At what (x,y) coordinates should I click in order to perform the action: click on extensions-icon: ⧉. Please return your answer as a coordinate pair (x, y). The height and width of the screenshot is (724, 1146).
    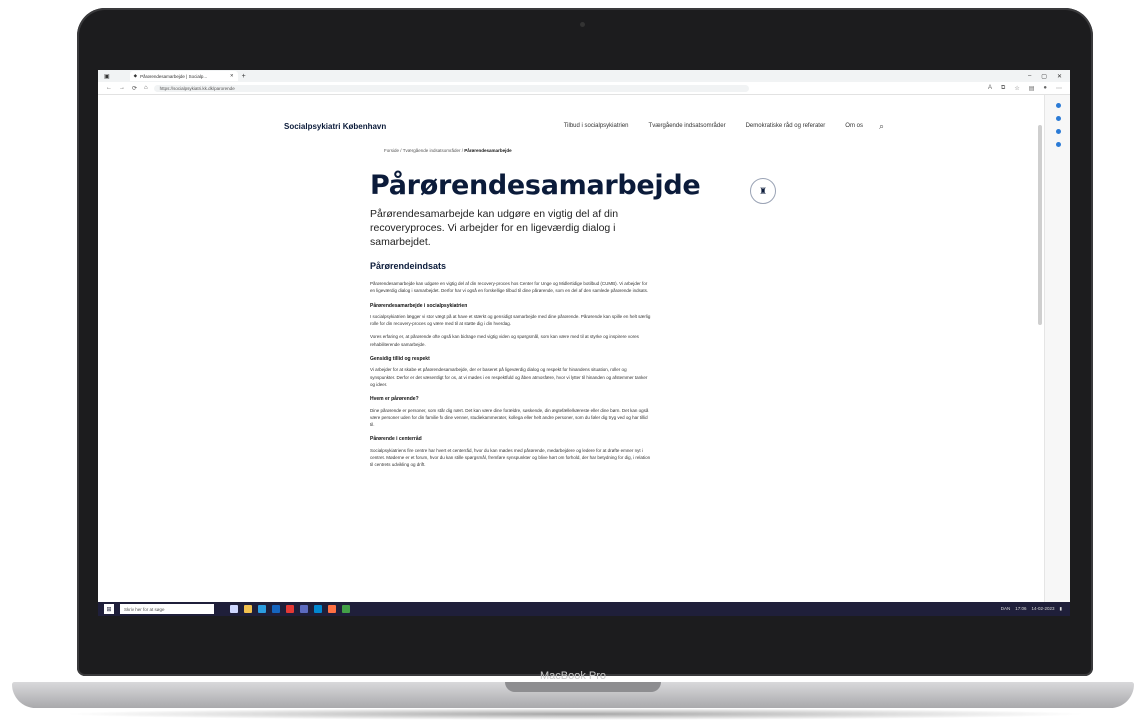
    Looking at the image, I should click on (1003, 88).